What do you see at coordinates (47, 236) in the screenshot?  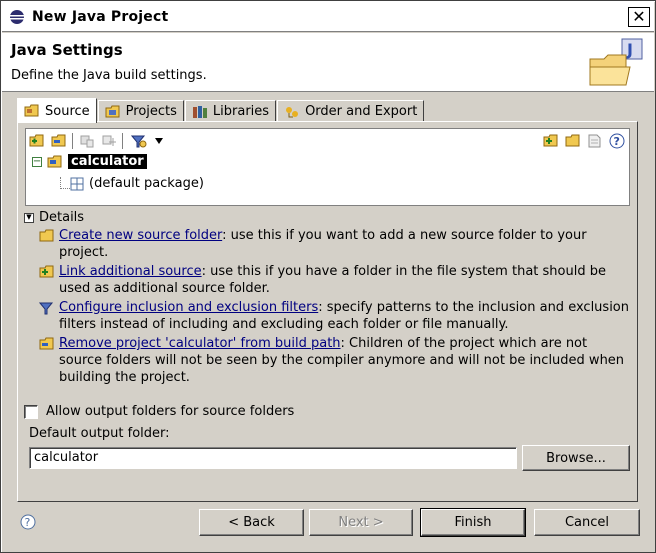 I see `new-folder-icon` at bounding box center [47, 236].